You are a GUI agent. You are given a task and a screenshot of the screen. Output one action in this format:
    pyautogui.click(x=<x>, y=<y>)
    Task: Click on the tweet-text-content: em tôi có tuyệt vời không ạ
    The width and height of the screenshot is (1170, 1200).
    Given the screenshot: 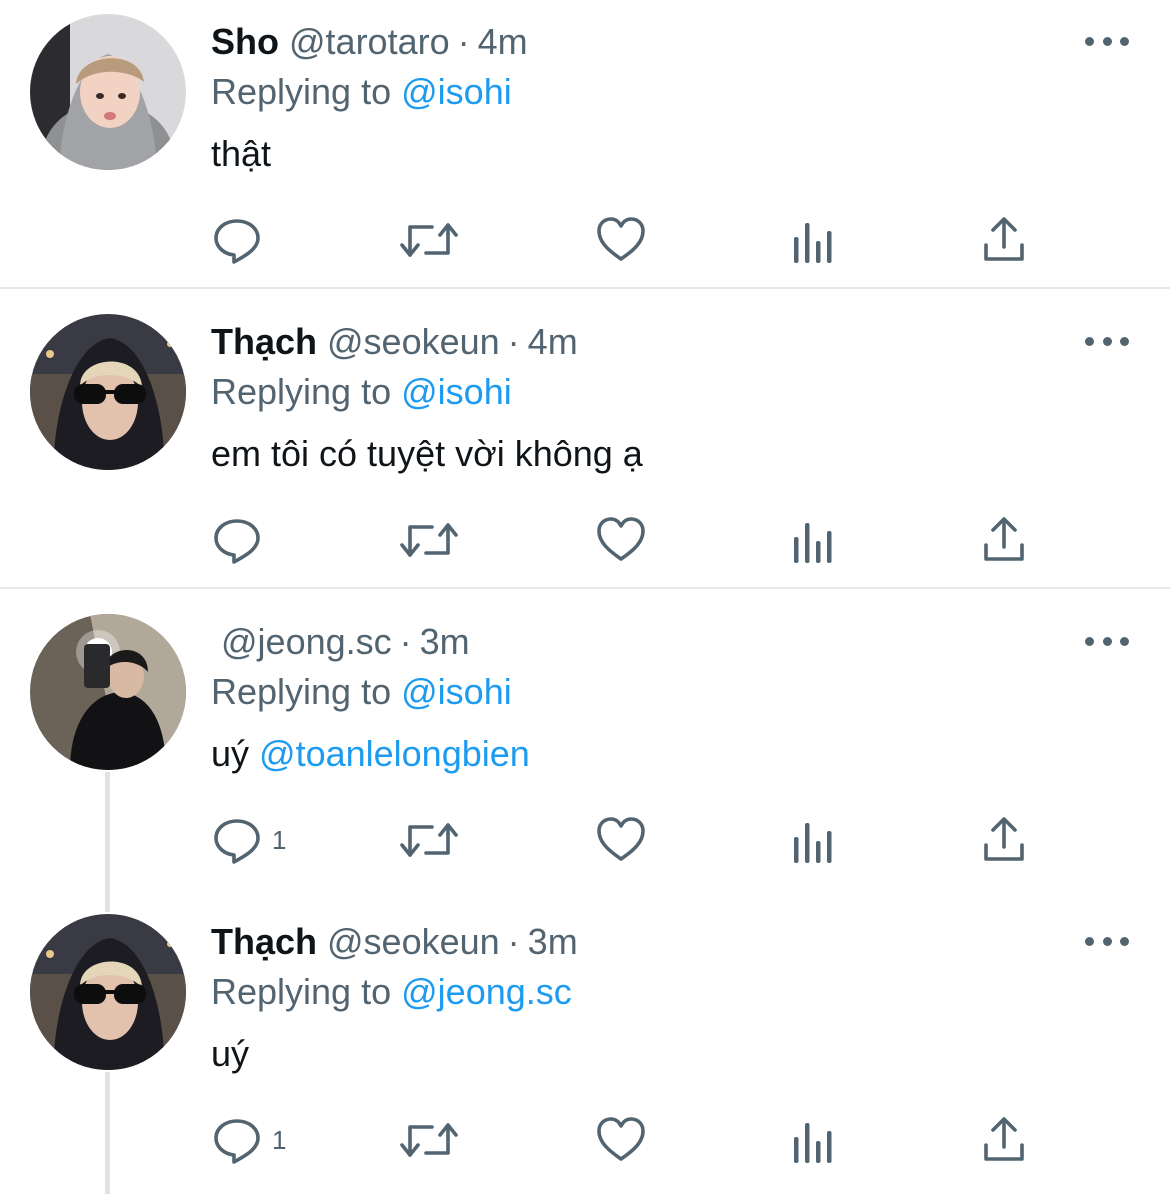 What is the action you would take?
    pyautogui.click(x=427, y=453)
    